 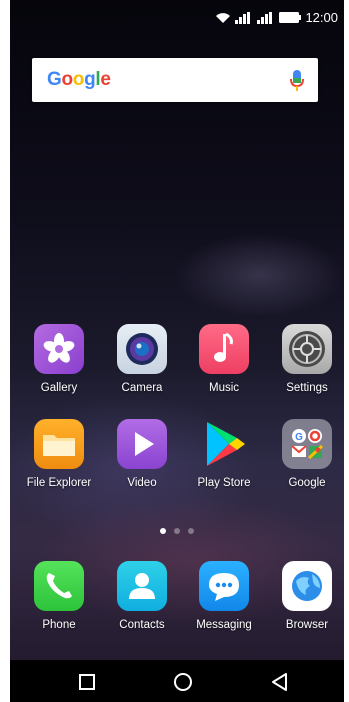 I want to click on app-label: Phone, so click(x=59, y=625).